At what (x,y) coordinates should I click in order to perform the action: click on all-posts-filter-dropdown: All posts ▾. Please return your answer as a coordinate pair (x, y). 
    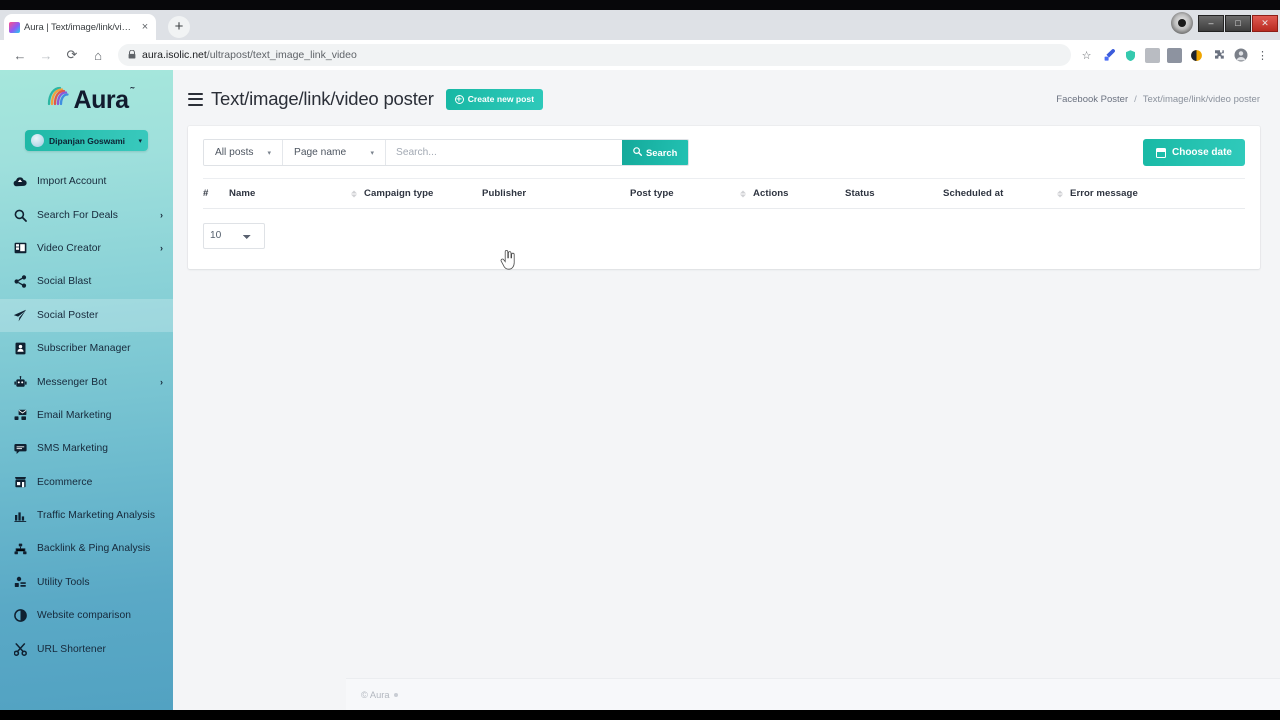
    Looking at the image, I should click on (244, 152).